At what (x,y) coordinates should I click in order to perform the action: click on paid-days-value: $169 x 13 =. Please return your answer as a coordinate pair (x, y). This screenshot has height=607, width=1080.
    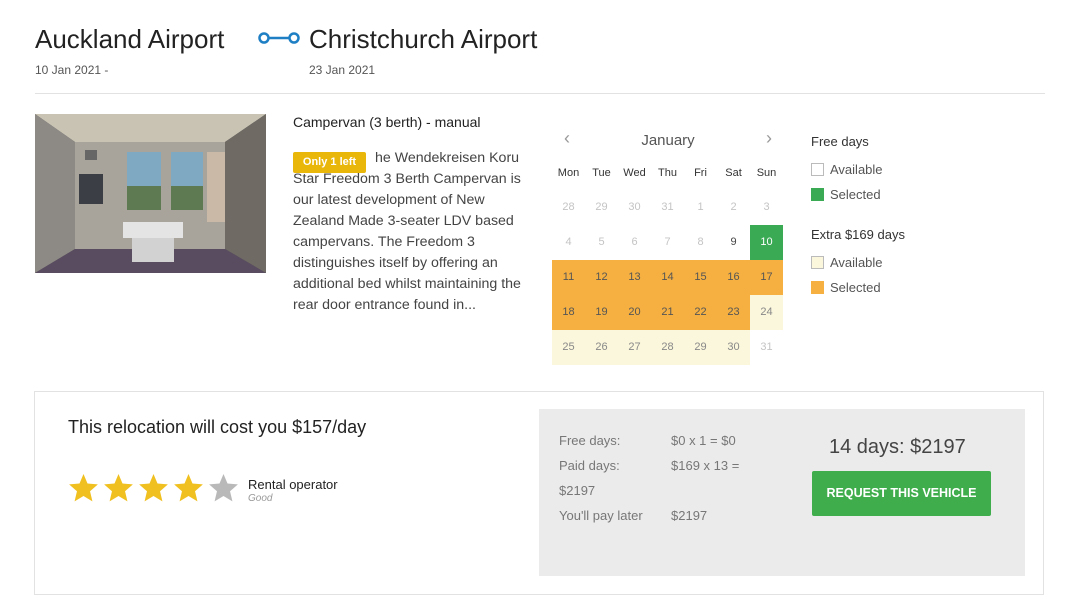
    Looking at the image, I should click on (705, 465).